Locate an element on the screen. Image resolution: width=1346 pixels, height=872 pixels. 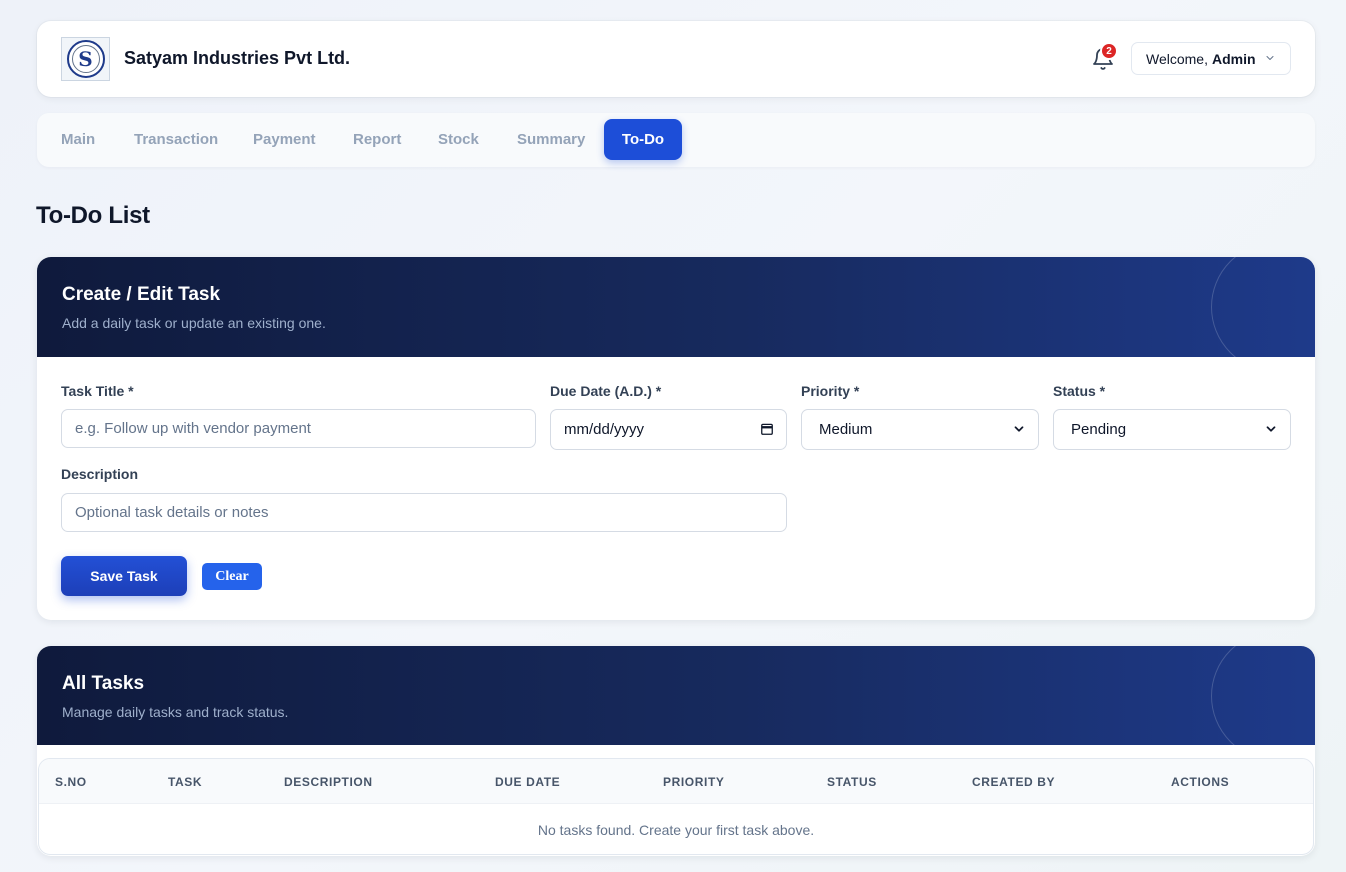
logo-s-icon: S is located at coordinates (85, 59).